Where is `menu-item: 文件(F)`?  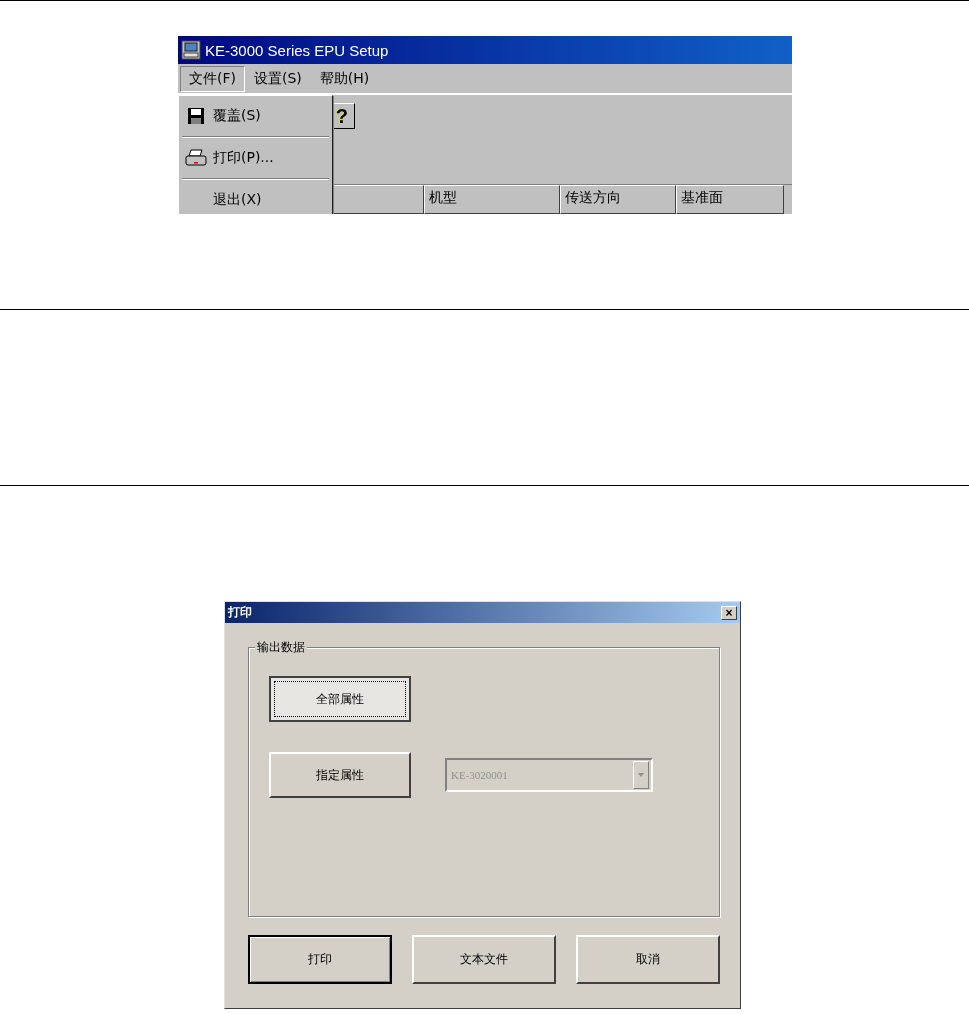 menu-item: 文件(F) is located at coordinates (212, 78).